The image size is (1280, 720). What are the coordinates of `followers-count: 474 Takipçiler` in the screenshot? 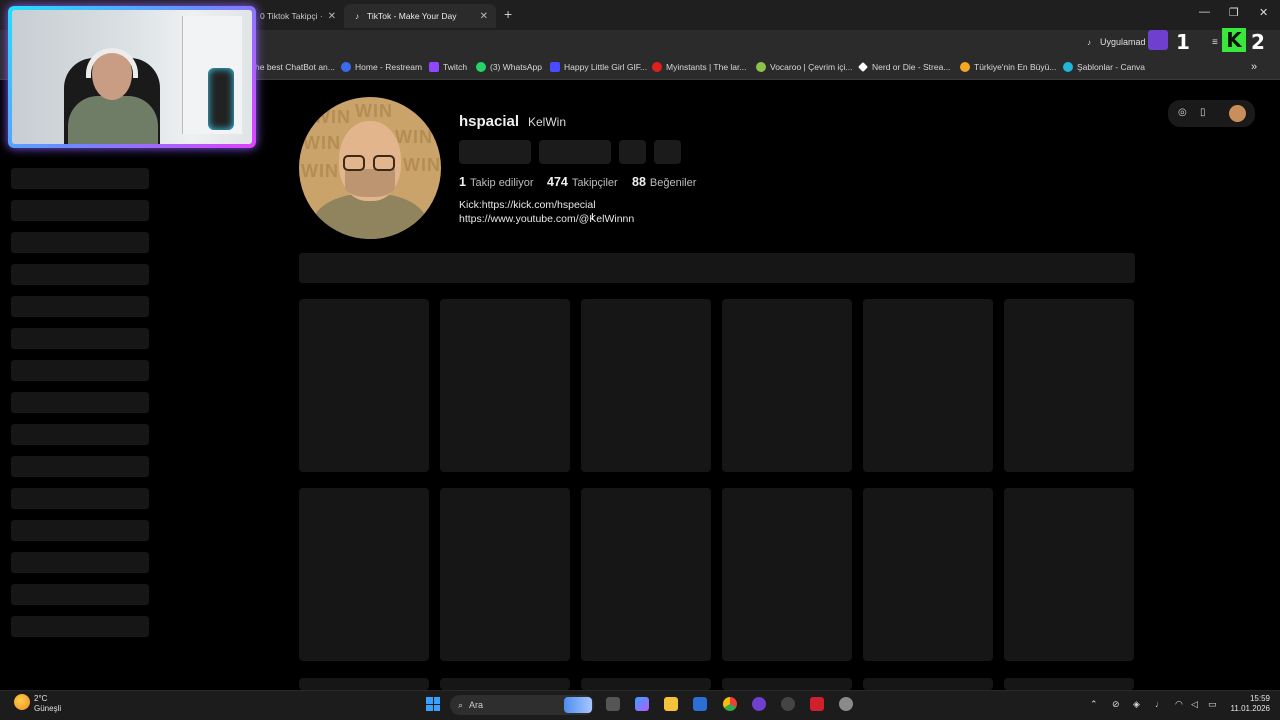 It's located at (582, 182).